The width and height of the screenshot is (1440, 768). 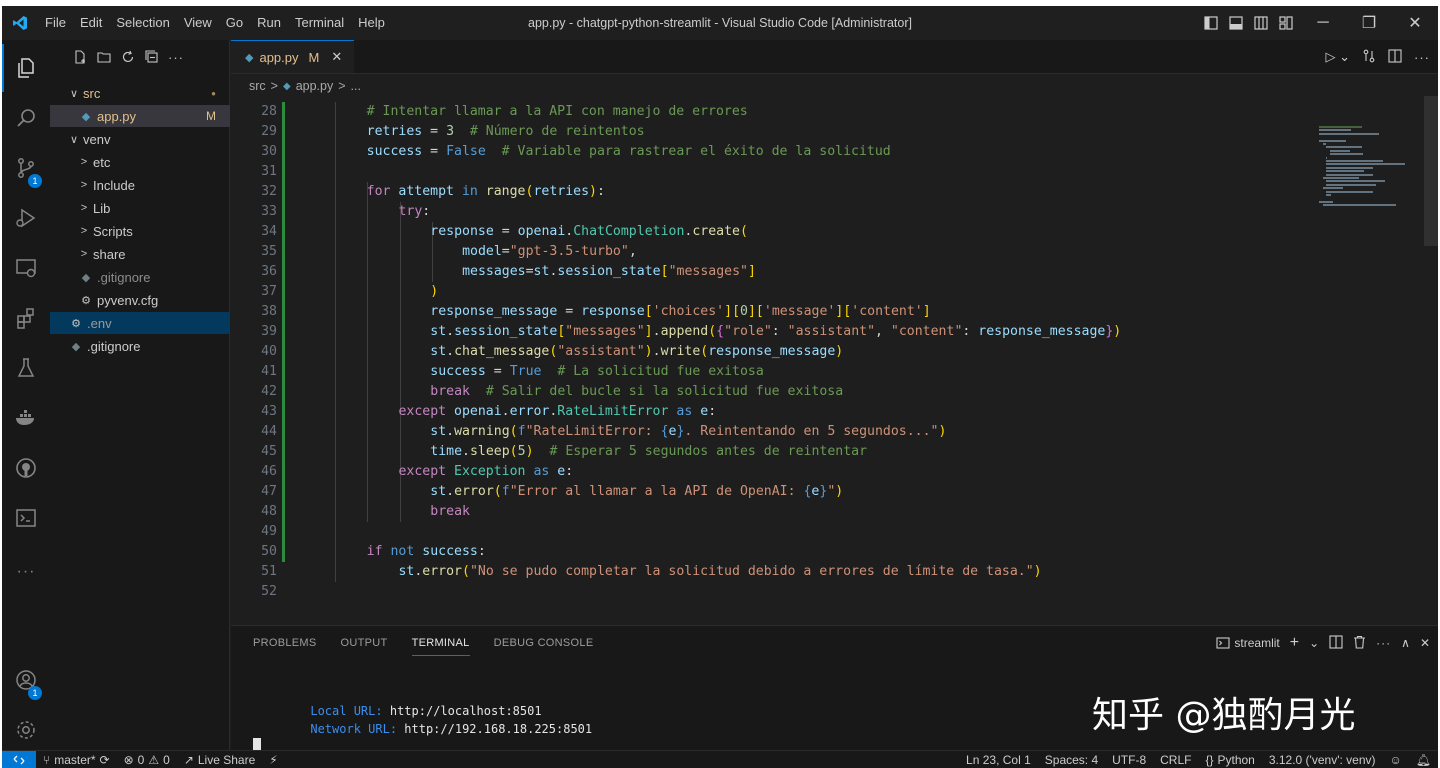 I want to click on collapse-folders-icon, so click(x=152, y=57).